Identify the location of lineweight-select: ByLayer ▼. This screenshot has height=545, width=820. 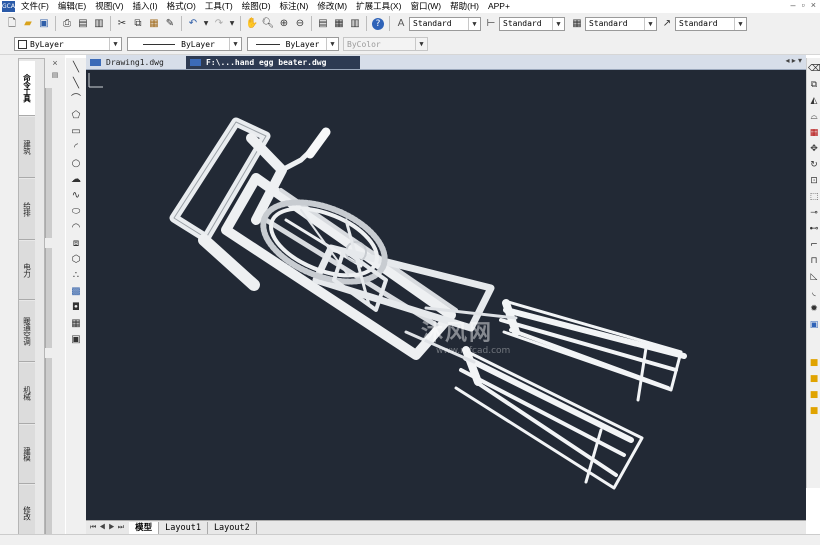
(293, 44).